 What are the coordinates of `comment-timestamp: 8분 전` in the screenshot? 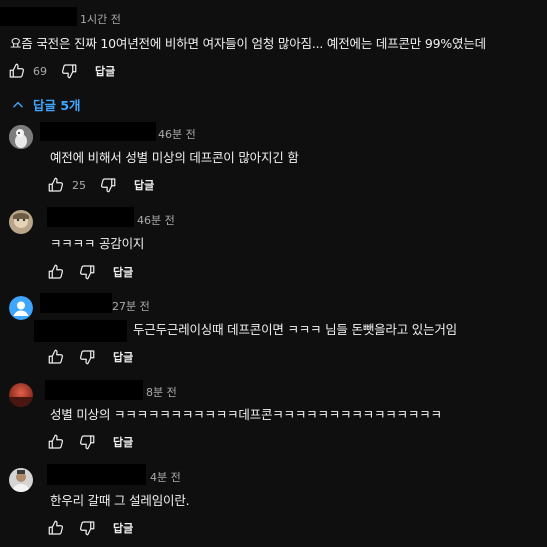 It's located at (161, 392).